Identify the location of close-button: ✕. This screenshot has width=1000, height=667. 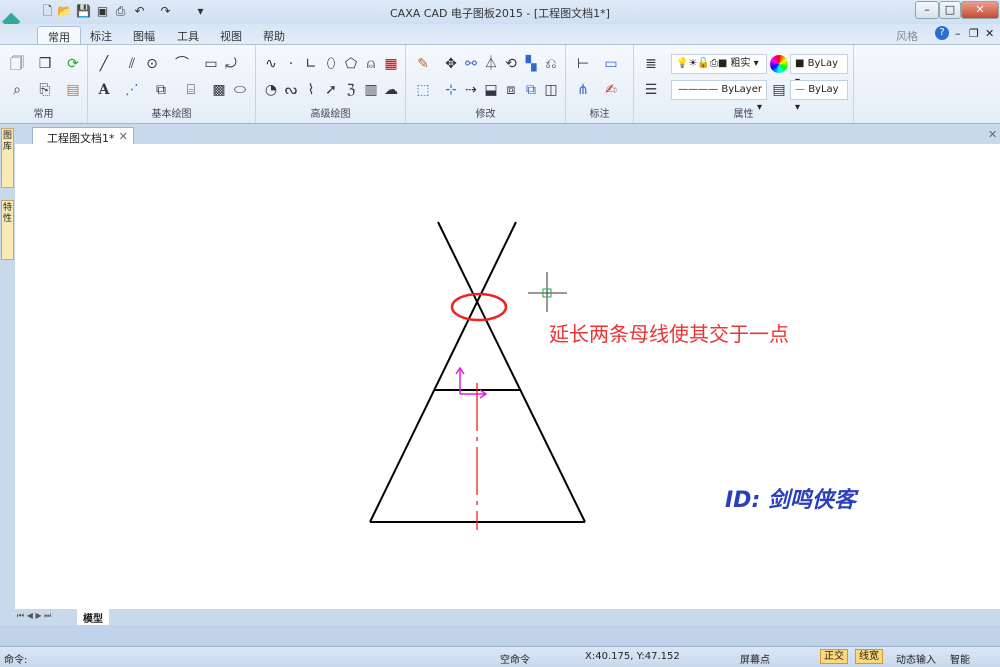
(980, 10).